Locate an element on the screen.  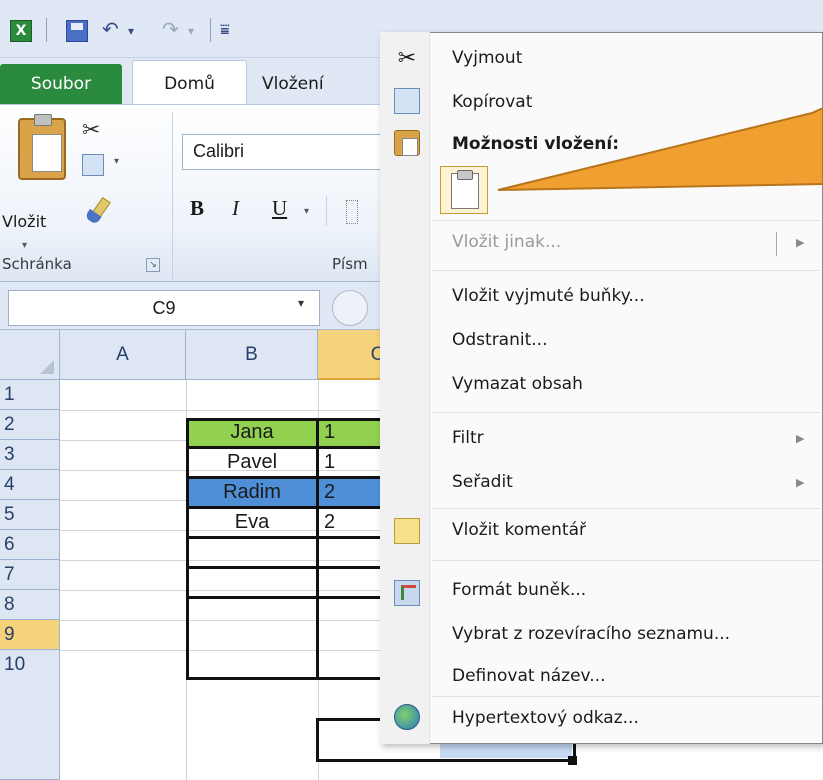
row-header-9: 9 is located at coordinates (30, 635).